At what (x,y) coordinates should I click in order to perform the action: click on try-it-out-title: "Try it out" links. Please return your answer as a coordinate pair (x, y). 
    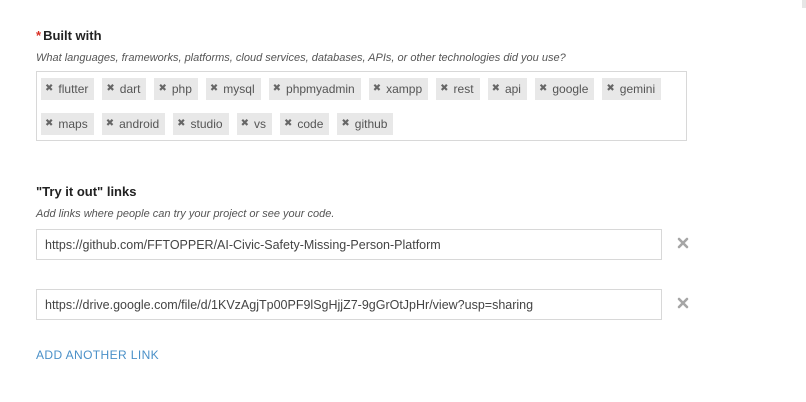
    Looking at the image, I should click on (86, 191).